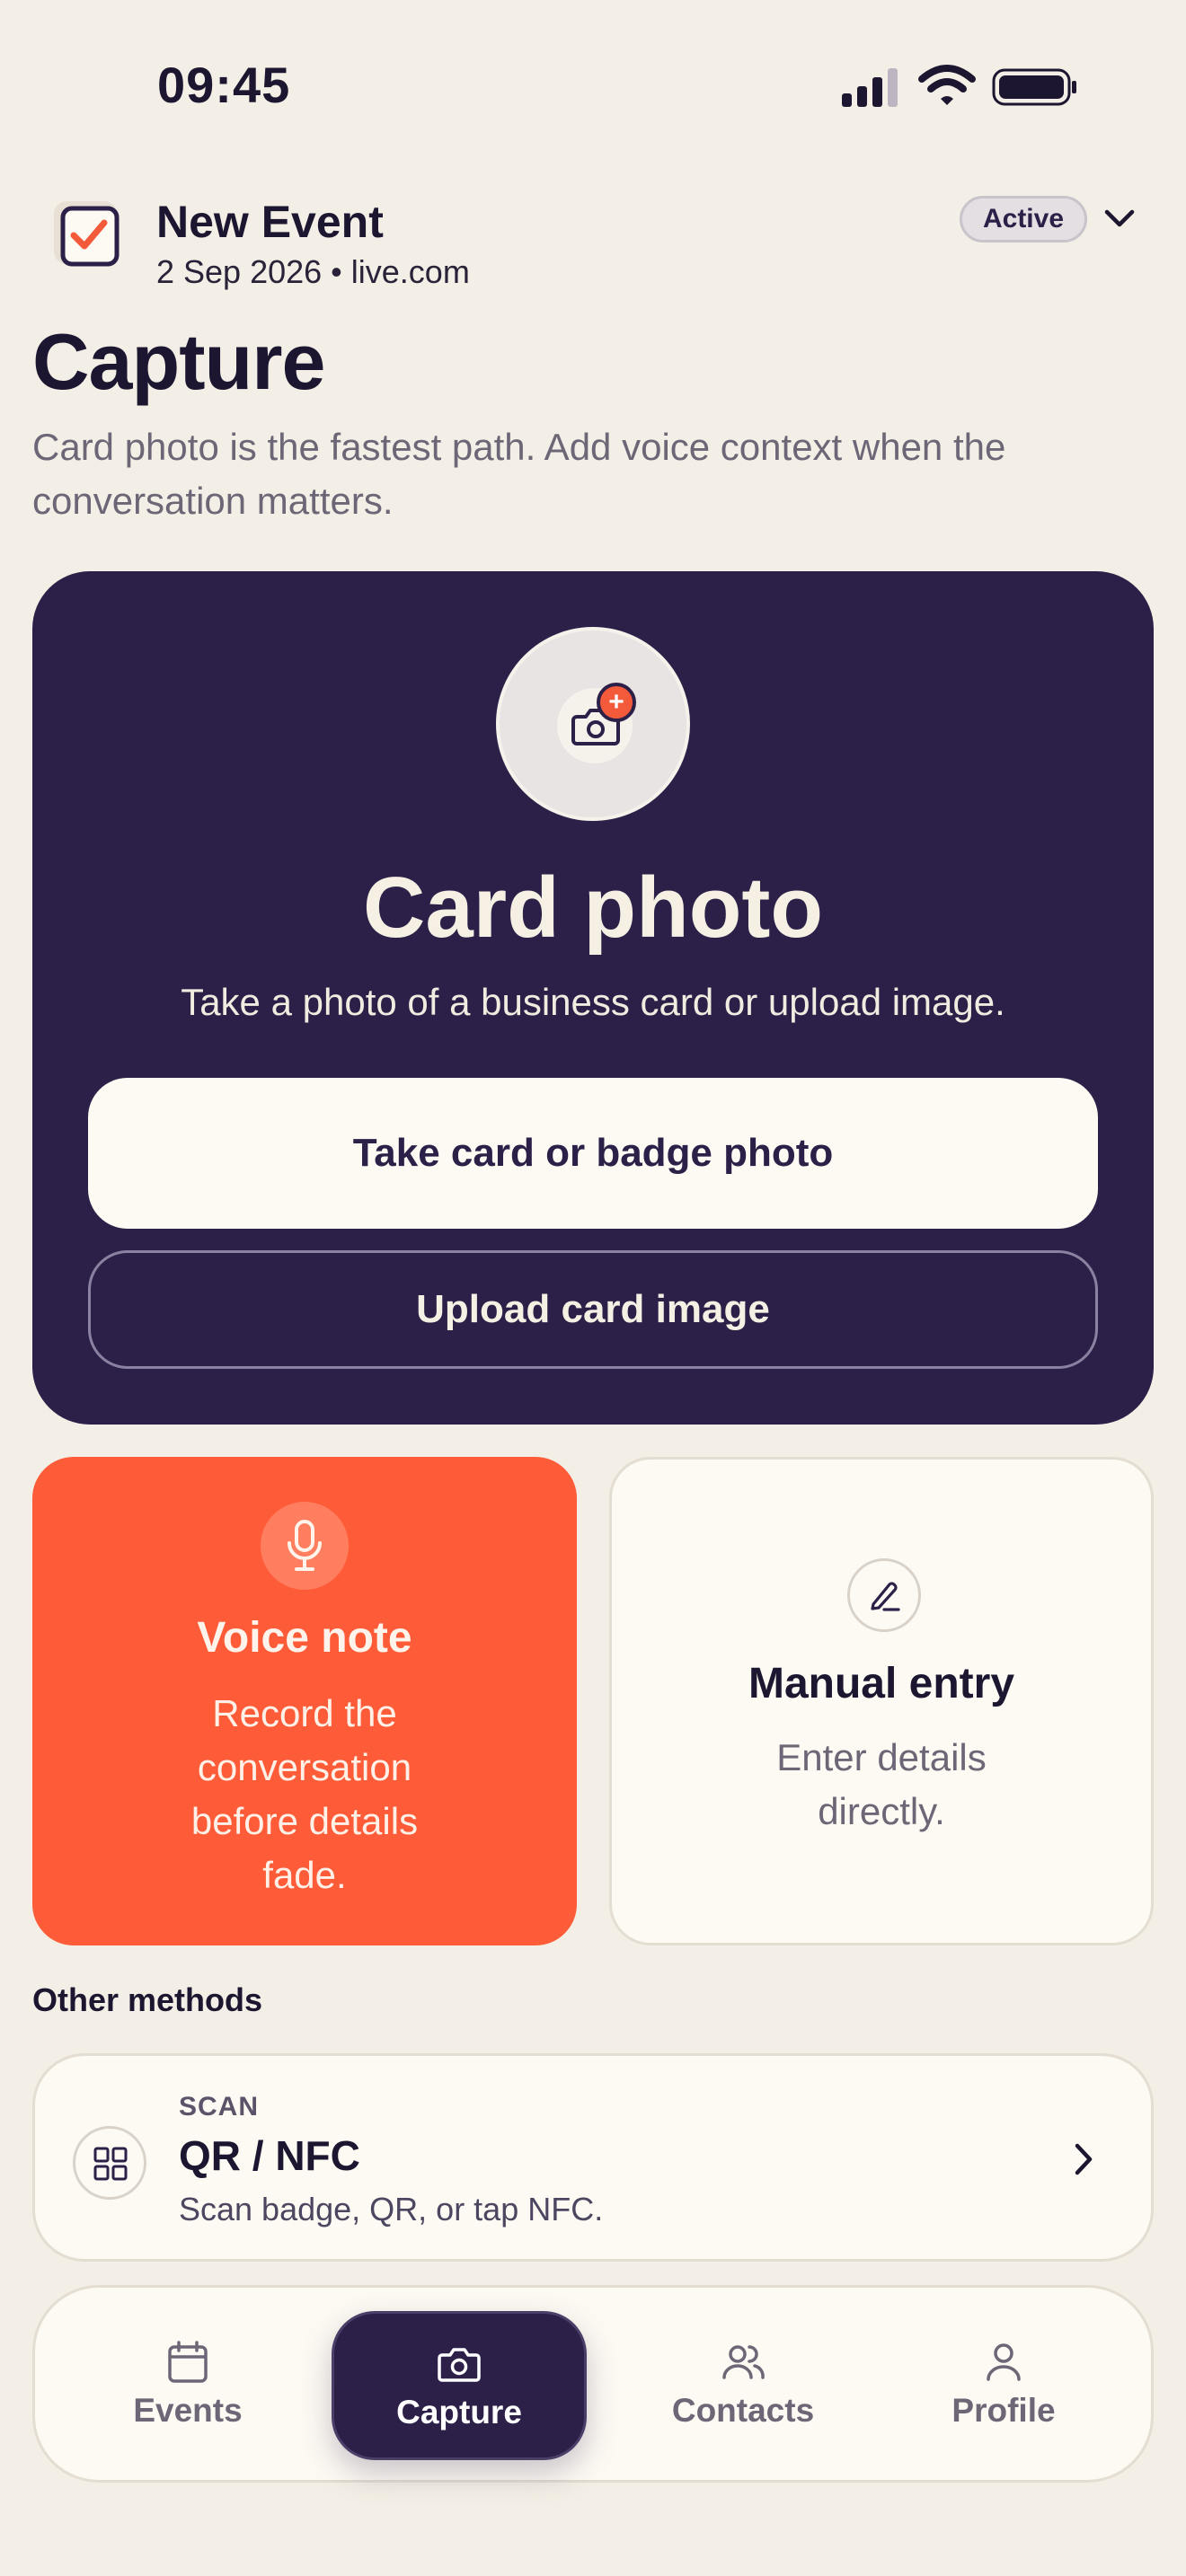 This screenshot has height=2576, width=1186. What do you see at coordinates (1034, 87) in the screenshot?
I see `battery-icon` at bounding box center [1034, 87].